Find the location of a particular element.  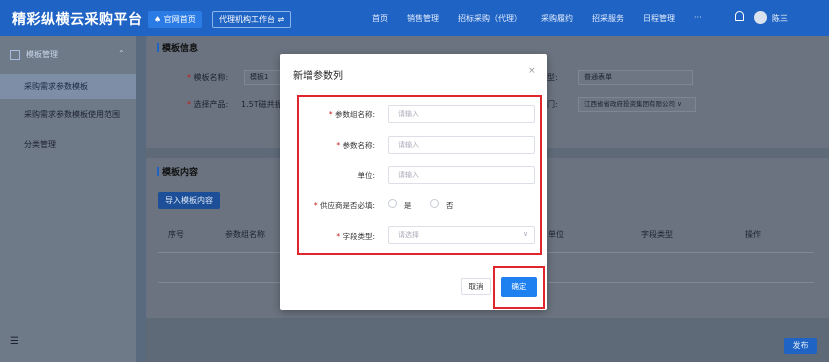

col-unit: 单位 is located at coordinates (556, 234).